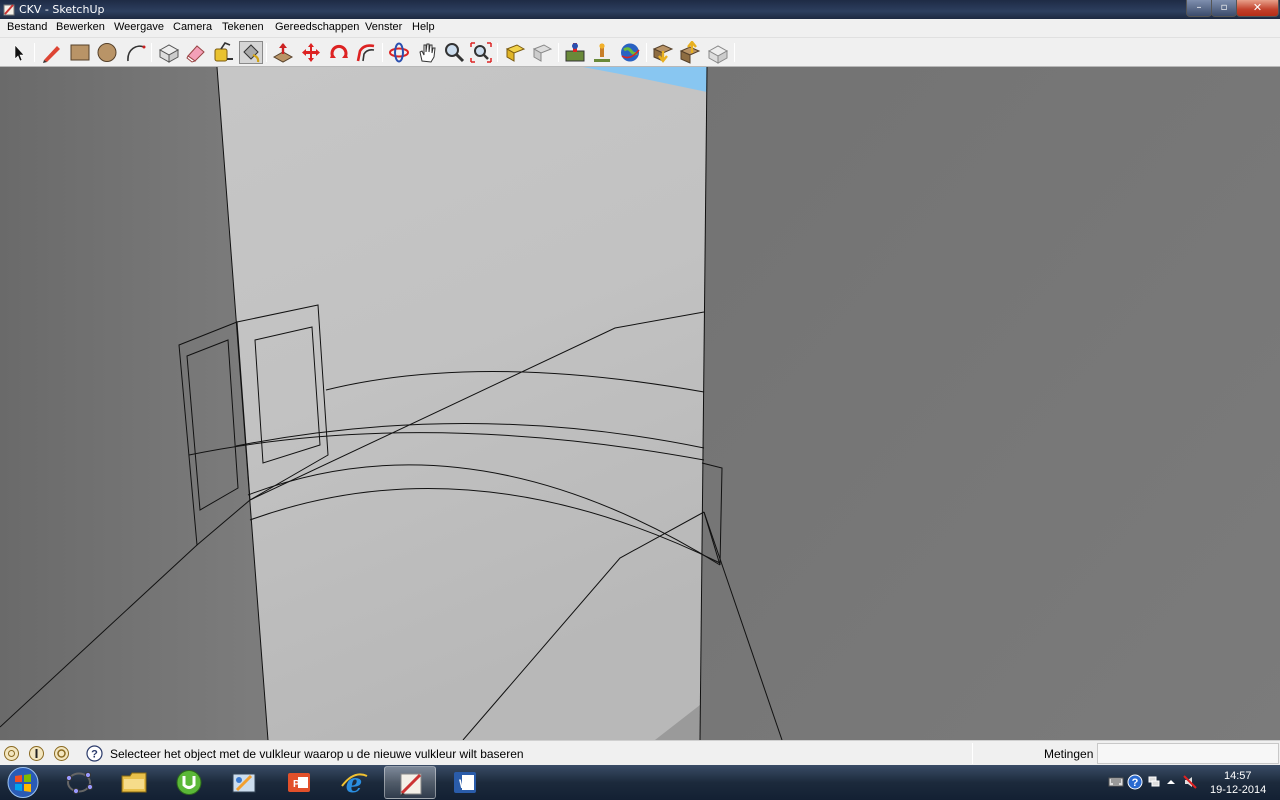  I want to click on pencil-tool-icon, so click(52, 52).